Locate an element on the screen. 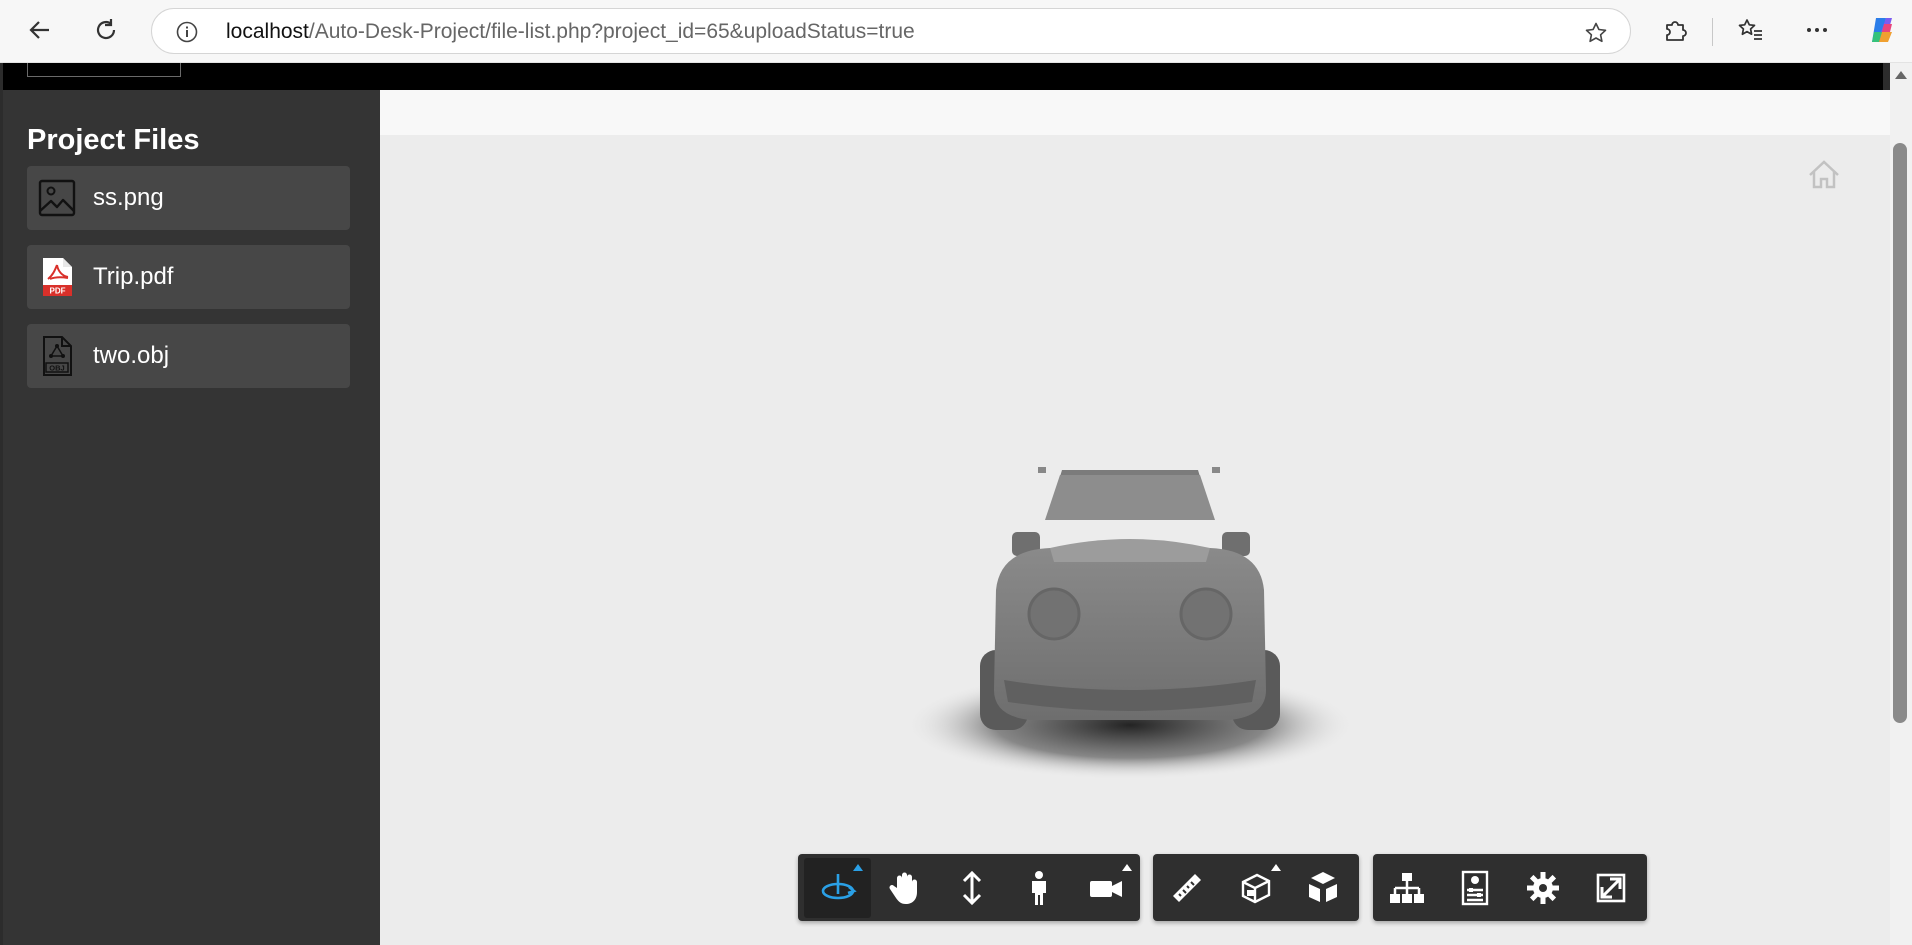 The width and height of the screenshot is (1912, 945). file-name: two.obj is located at coordinates (131, 355).